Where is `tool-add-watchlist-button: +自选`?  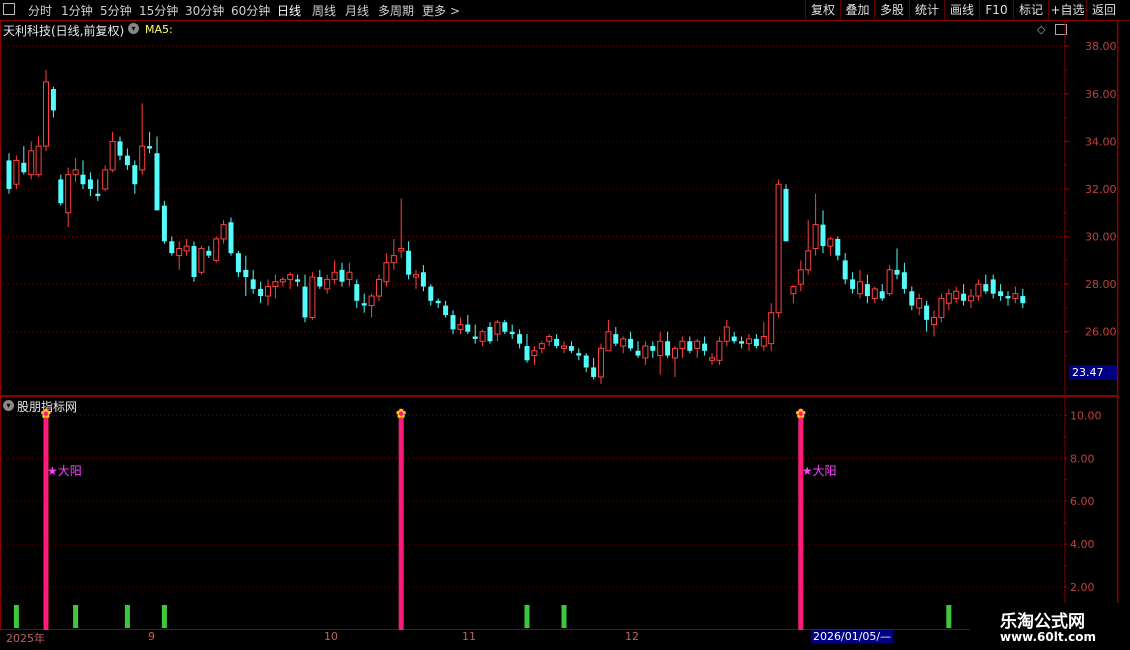
tool-add-watchlist-button: +自选 is located at coordinates (1067, 10).